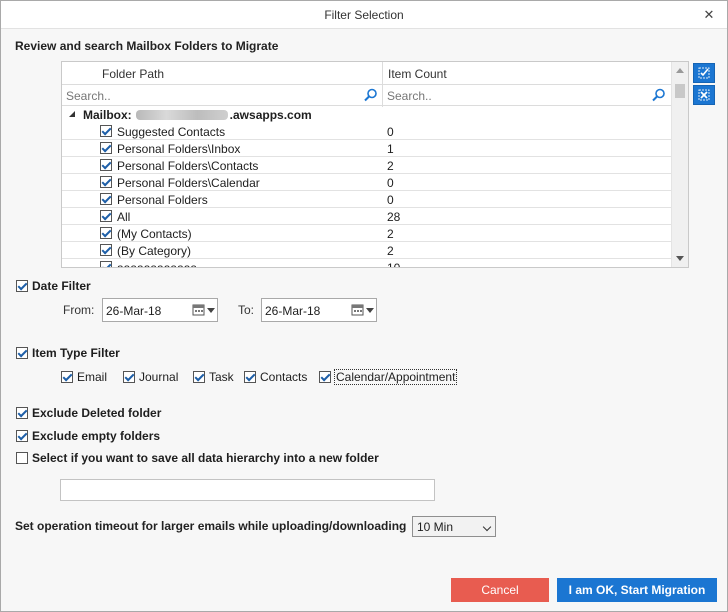  Describe the element at coordinates (367, 131) in the screenshot. I see `folder-row: Suggested Contacts 0` at that location.